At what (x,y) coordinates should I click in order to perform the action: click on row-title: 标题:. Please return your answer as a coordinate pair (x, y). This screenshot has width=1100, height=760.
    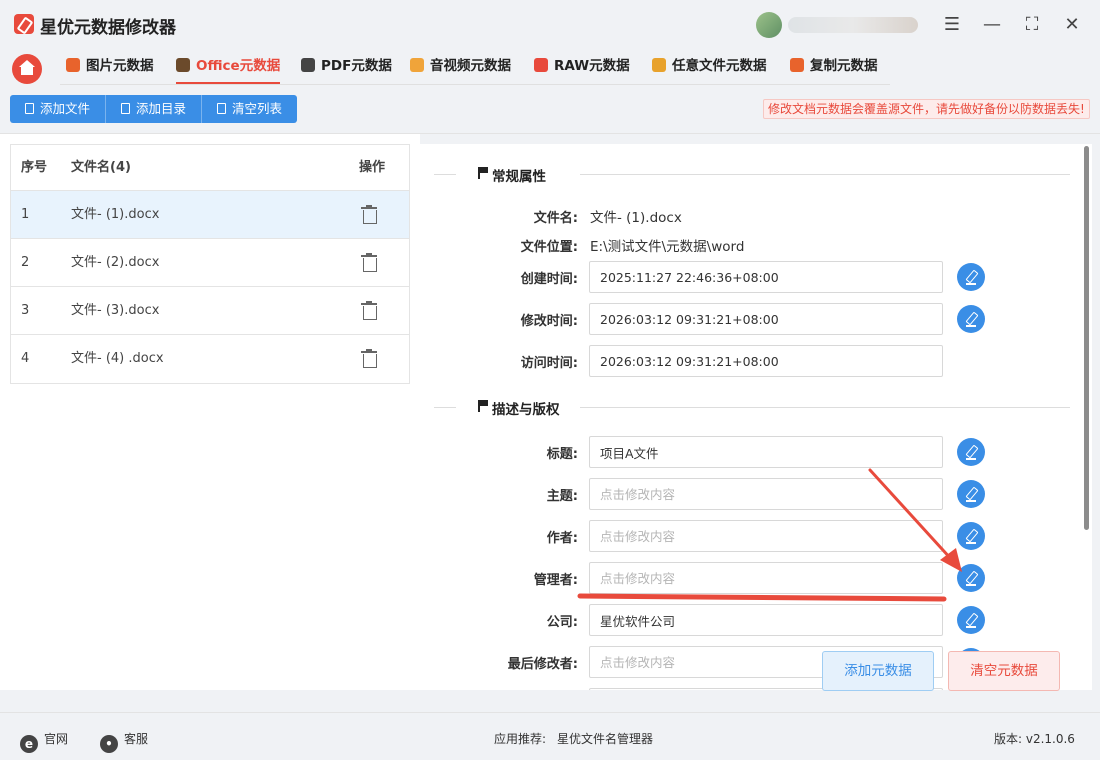
    Looking at the image, I should click on (756, 452).